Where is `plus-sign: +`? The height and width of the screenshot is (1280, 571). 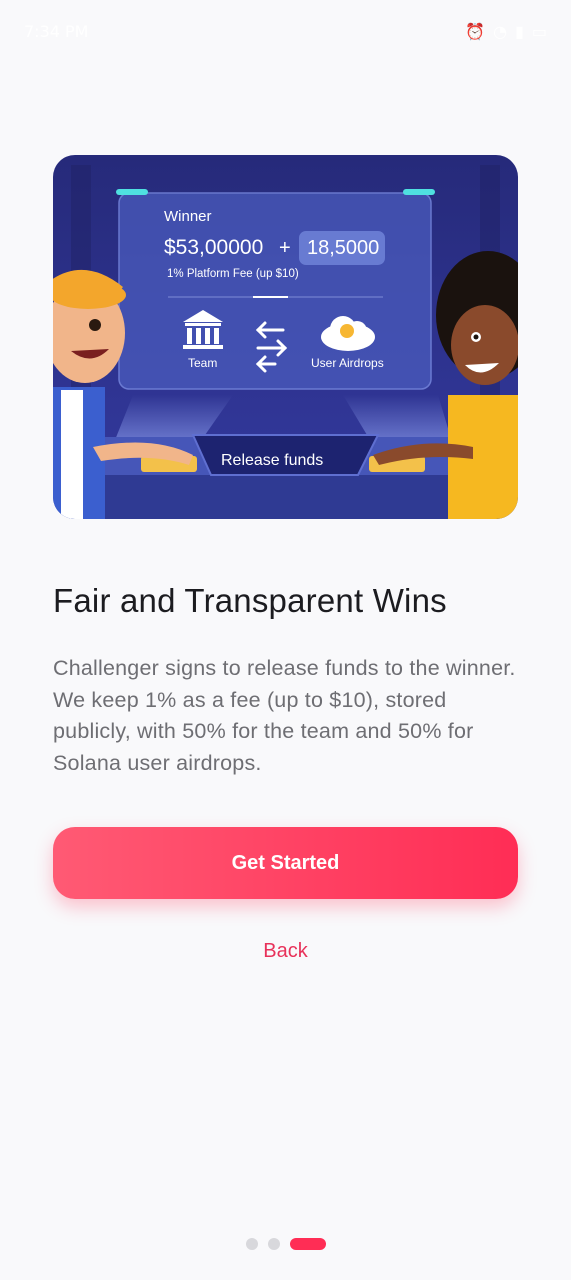 plus-sign: + is located at coordinates (285, 248).